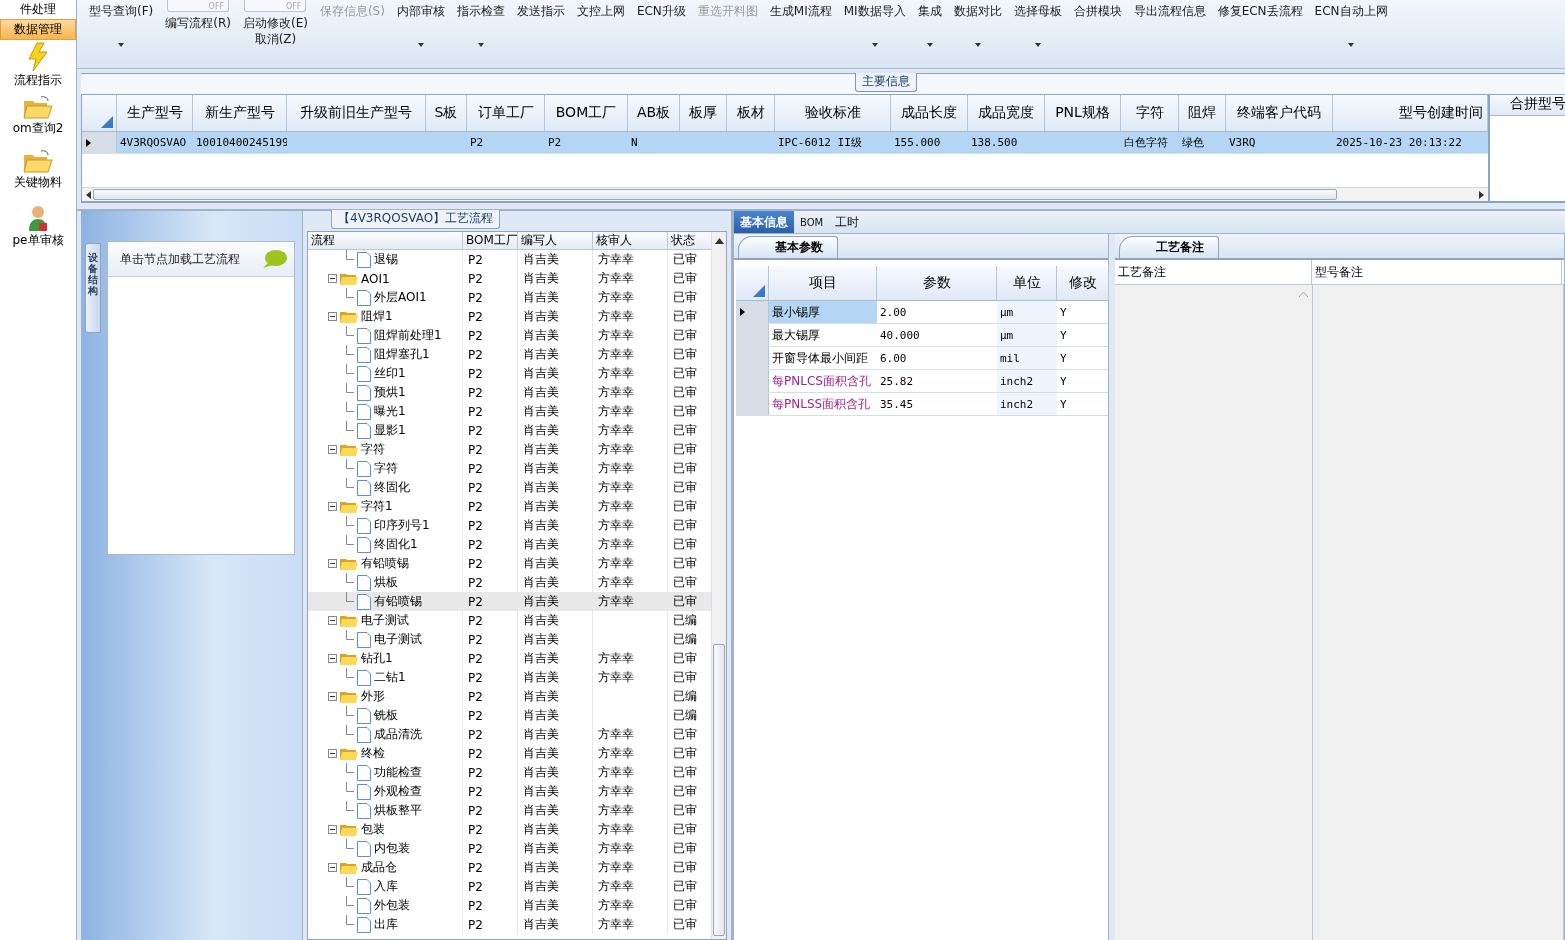 This screenshot has width=1565, height=940. Describe the element at coordinates (38, 67) in the screenshot. I see `sidebar-item: 流程指示` at that location.